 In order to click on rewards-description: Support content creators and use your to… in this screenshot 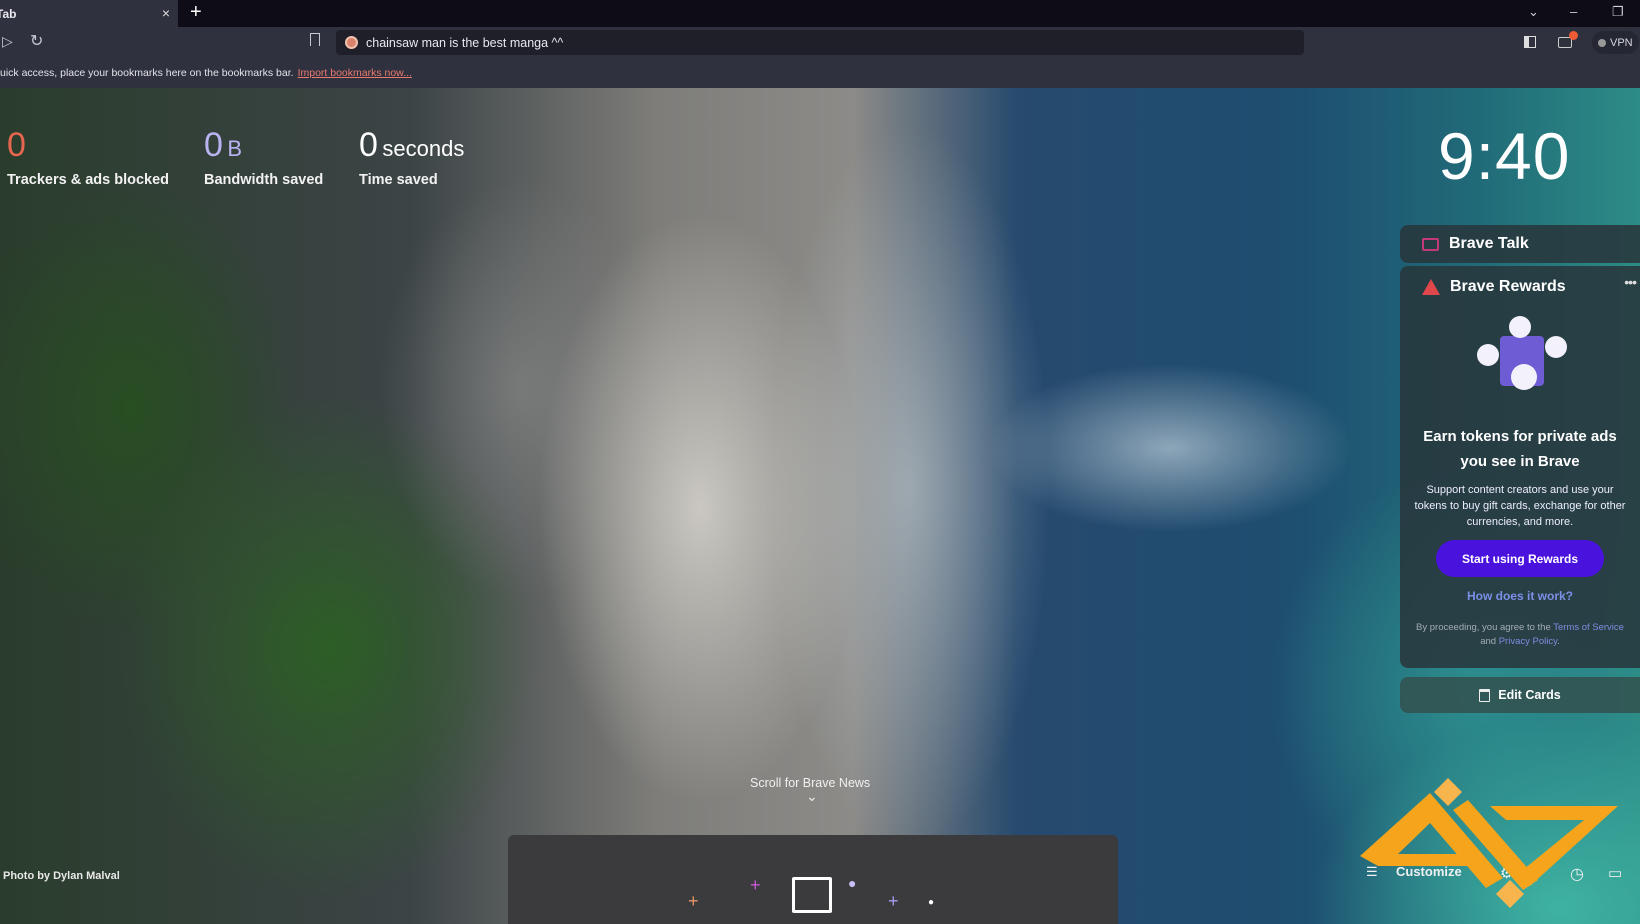, I will do `click(1520, 506)`.